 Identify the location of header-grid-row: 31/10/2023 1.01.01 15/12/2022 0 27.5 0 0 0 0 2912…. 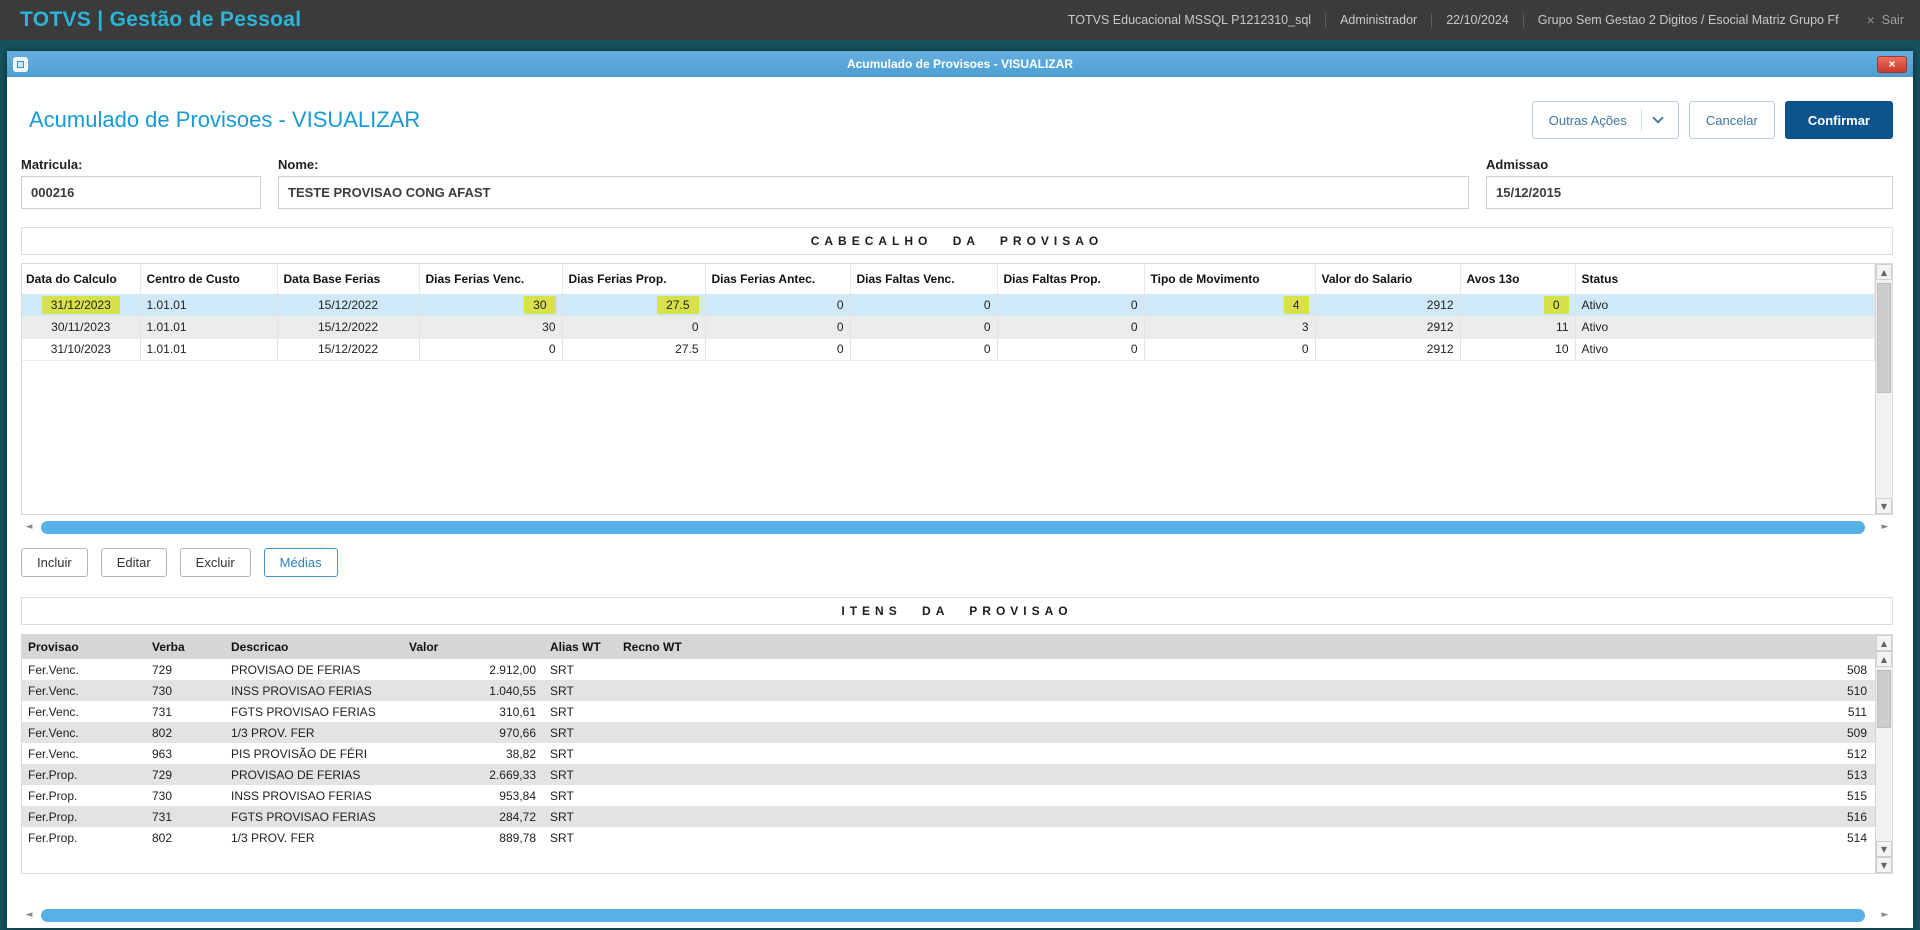
(948, 349).